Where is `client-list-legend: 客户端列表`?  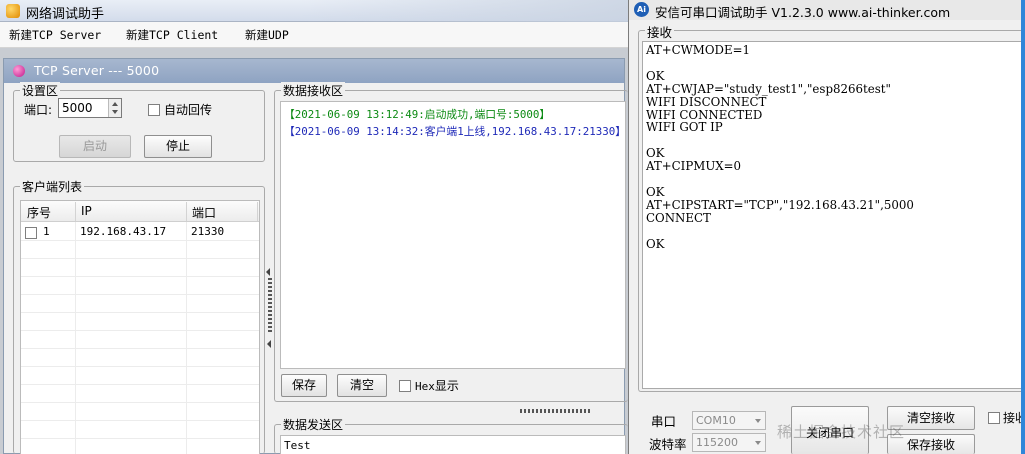
client-list-legend: 客户端列表 is located at coordinates (52, 186).